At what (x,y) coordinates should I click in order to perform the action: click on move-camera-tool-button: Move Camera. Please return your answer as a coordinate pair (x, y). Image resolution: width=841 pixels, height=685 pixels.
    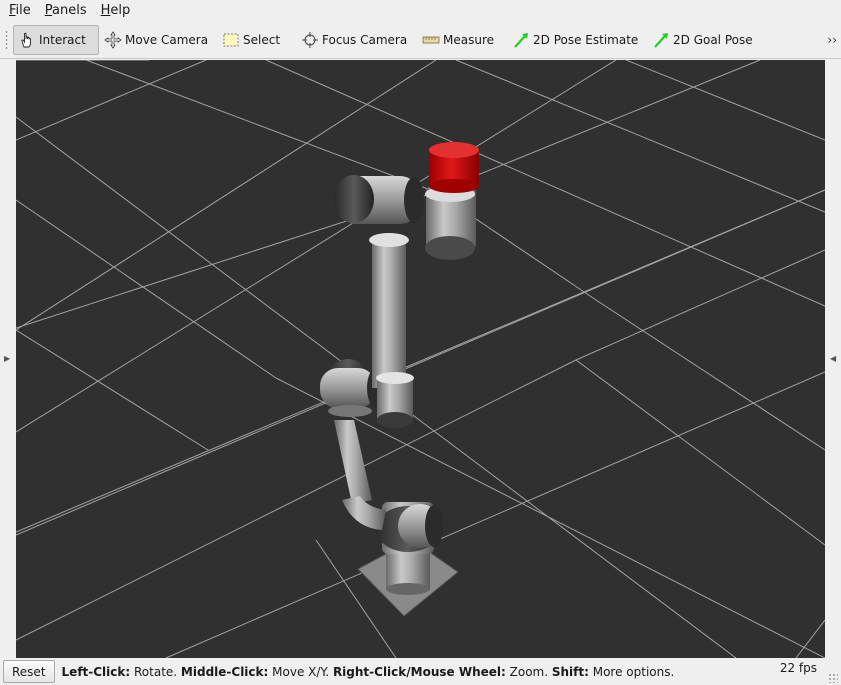
    Looking at the image, I should click on (156, 40).